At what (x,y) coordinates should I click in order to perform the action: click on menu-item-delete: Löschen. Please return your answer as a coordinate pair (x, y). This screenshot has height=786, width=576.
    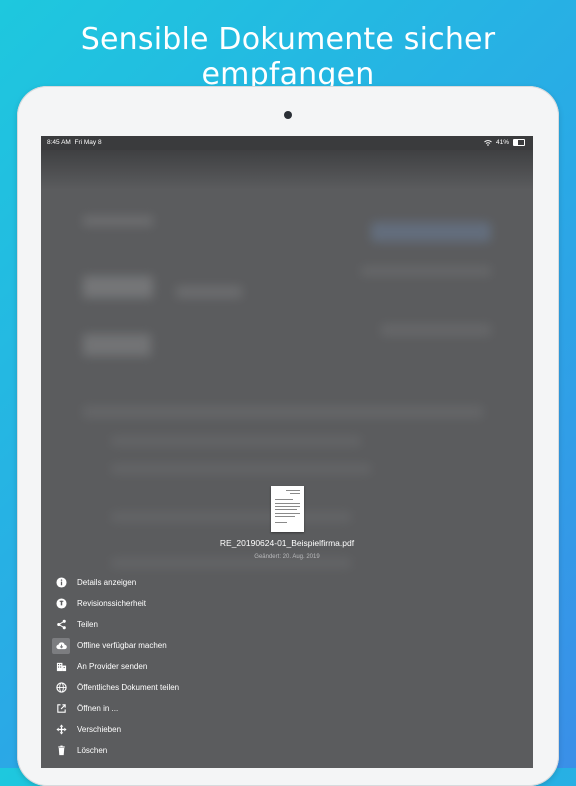
    Looking at the image, I should click on (286, 750).